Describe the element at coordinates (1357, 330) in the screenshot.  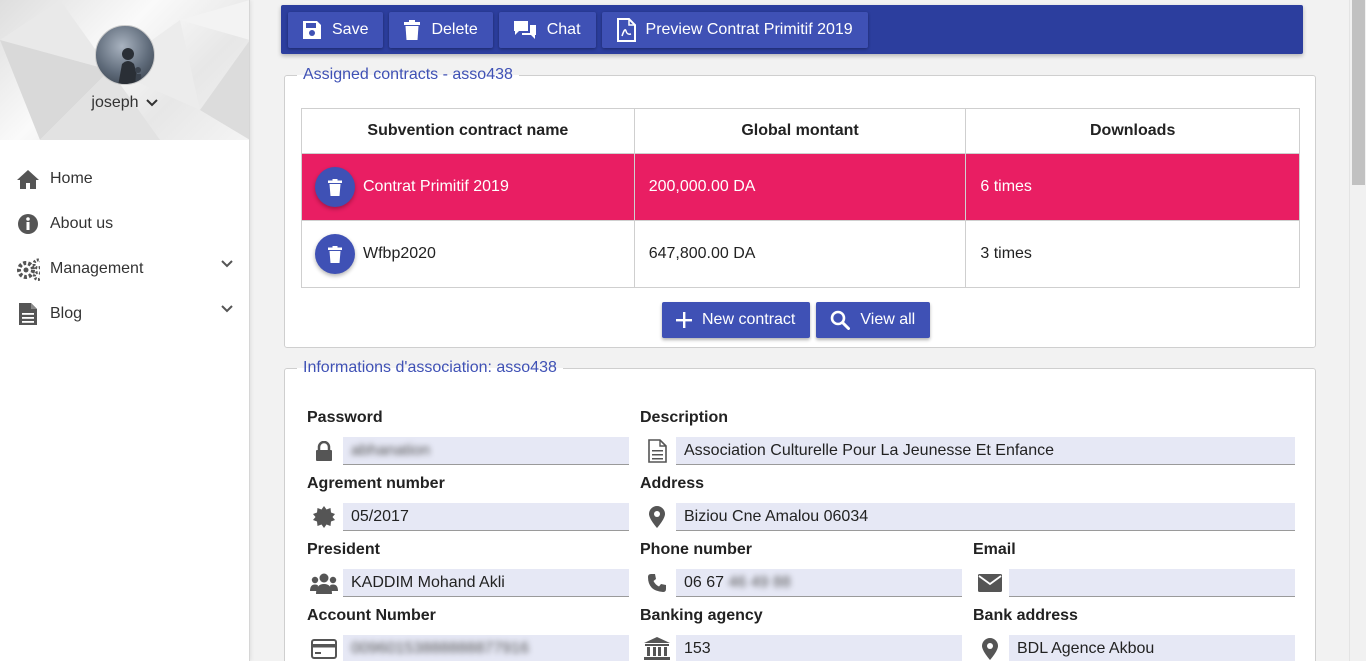
I see `page-scrollbar` at that location.